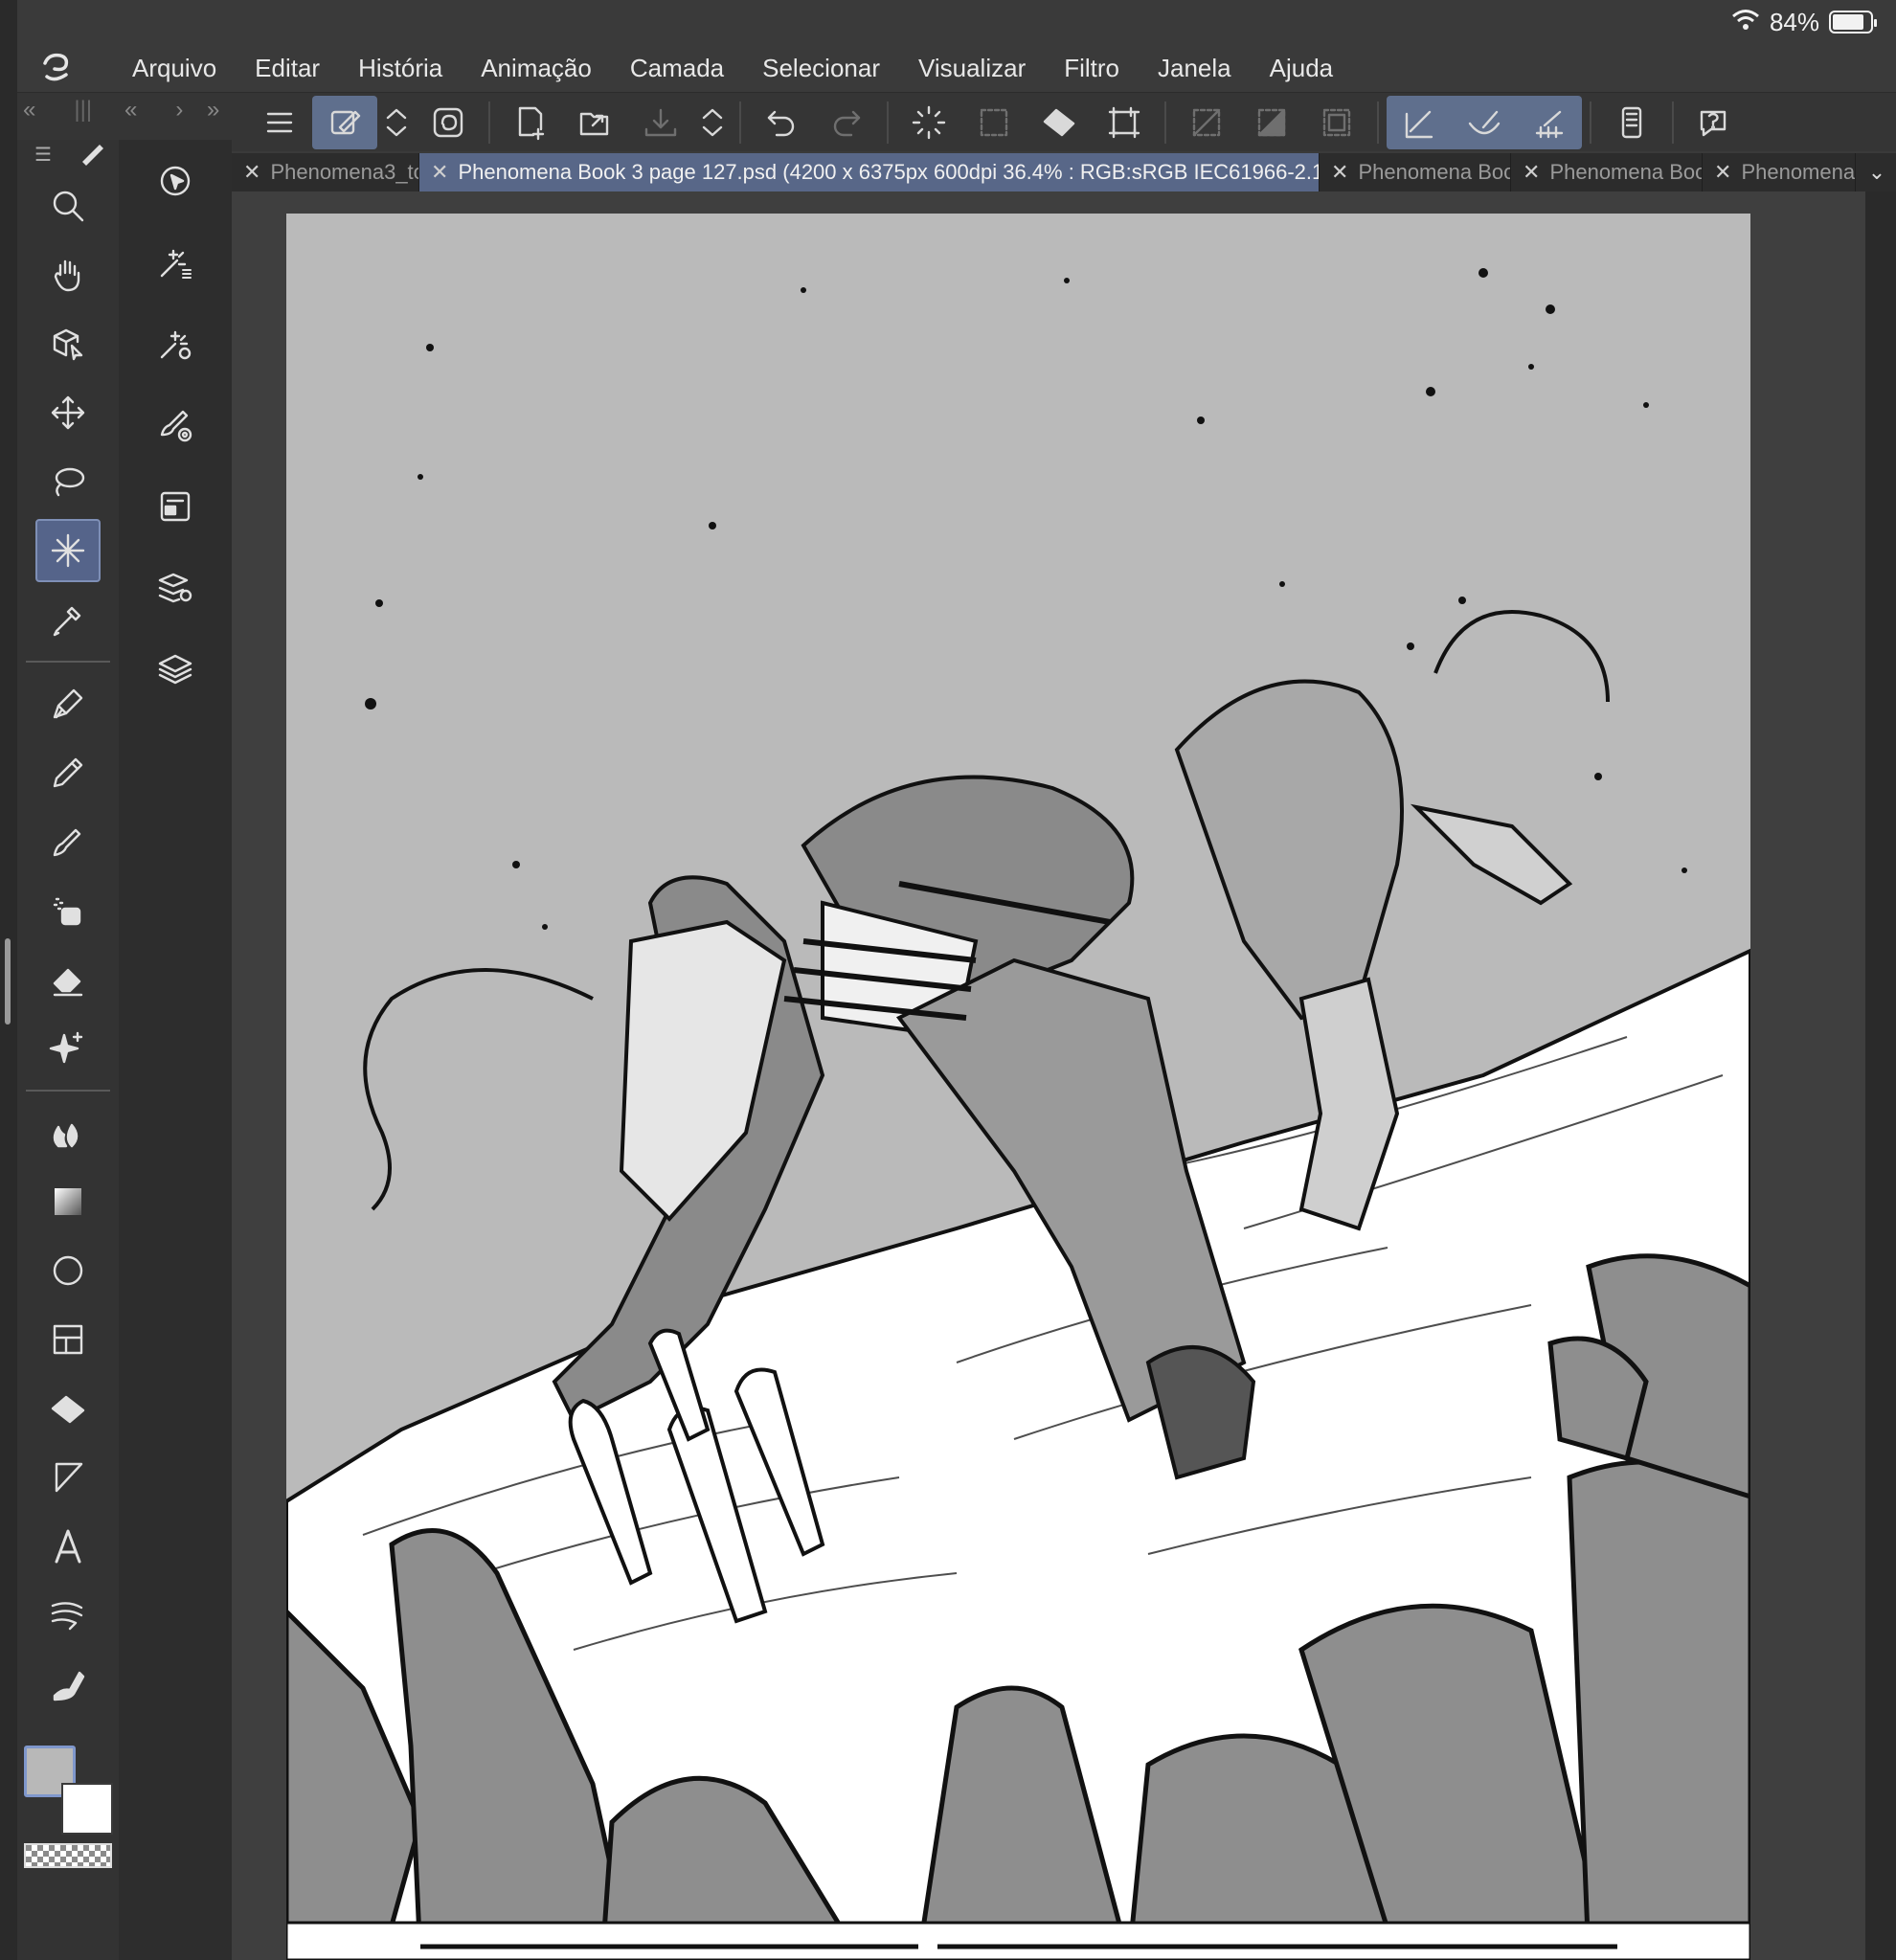  I want to click on transparent-color-swatch, so click(68, 1855).